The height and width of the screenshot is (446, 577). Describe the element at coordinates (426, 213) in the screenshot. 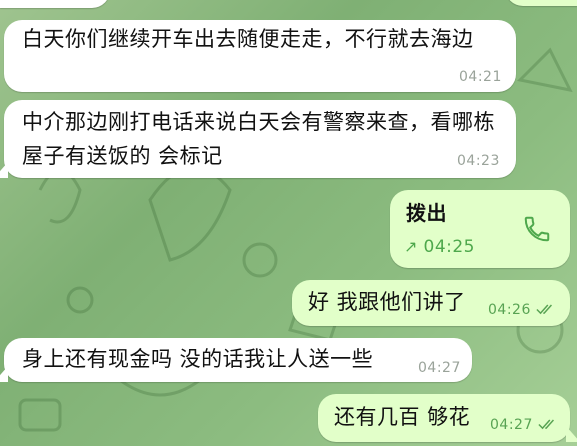

I see `call-type-label: 拨出` at that location.